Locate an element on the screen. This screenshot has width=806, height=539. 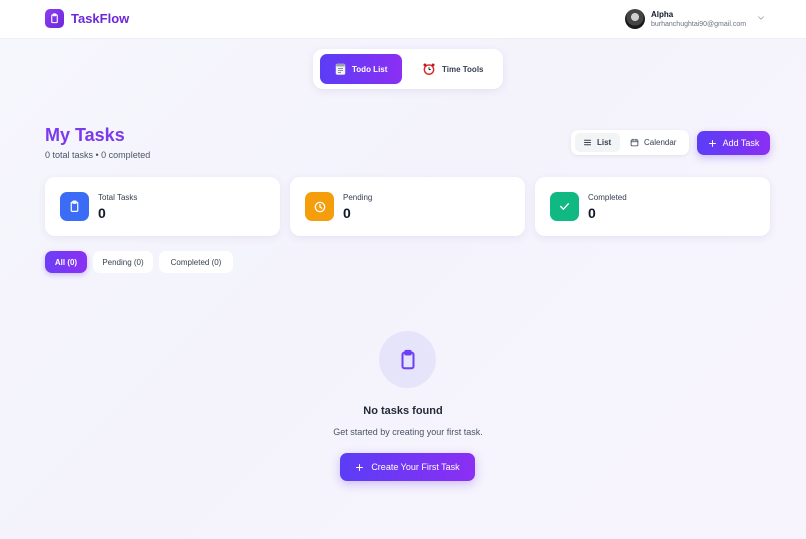
time-tools-tab: Time Tools is located at coordinates (454, 69).